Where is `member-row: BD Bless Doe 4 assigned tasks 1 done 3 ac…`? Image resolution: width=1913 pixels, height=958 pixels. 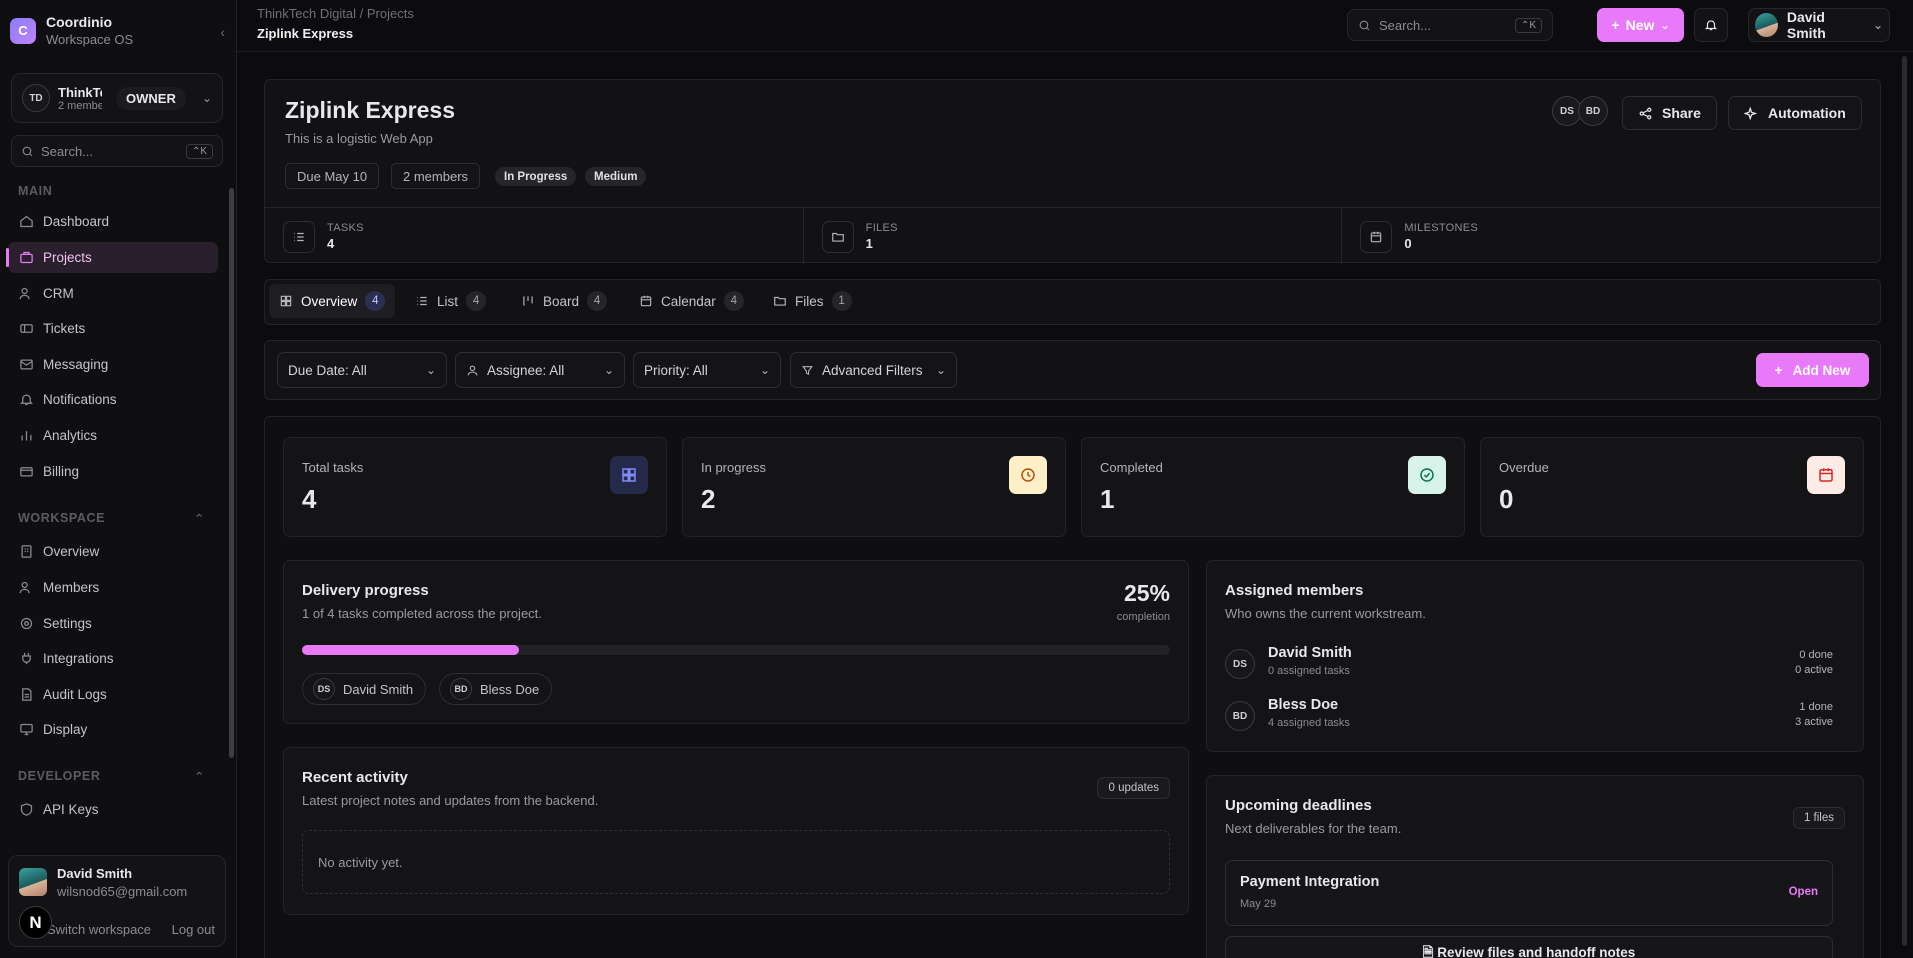
member-row: BD Bless Doe 4 assigned tasks 1 done 3 ac… is located at coordinates (1529, 715).